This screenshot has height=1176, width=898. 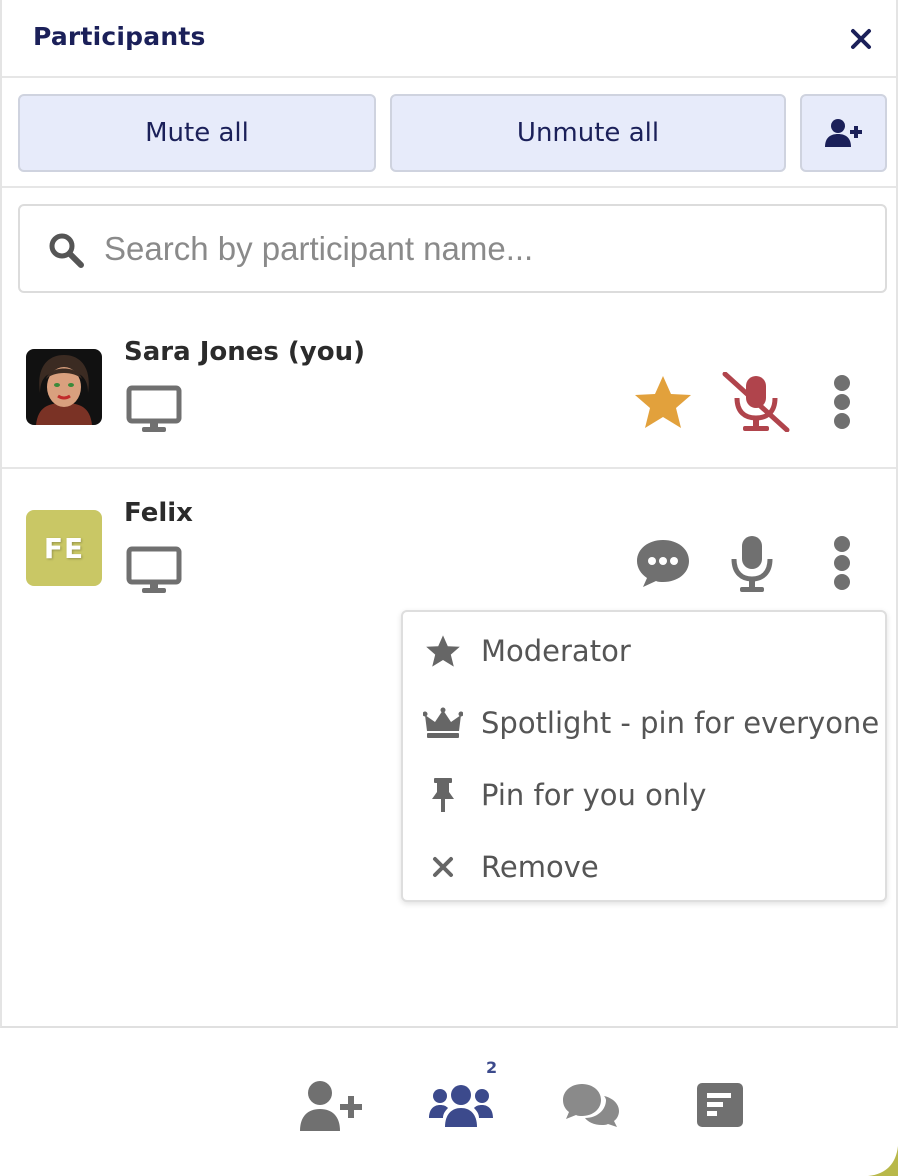 I want to click on mute-all-button: Mute all, so click(x=197, y=133).